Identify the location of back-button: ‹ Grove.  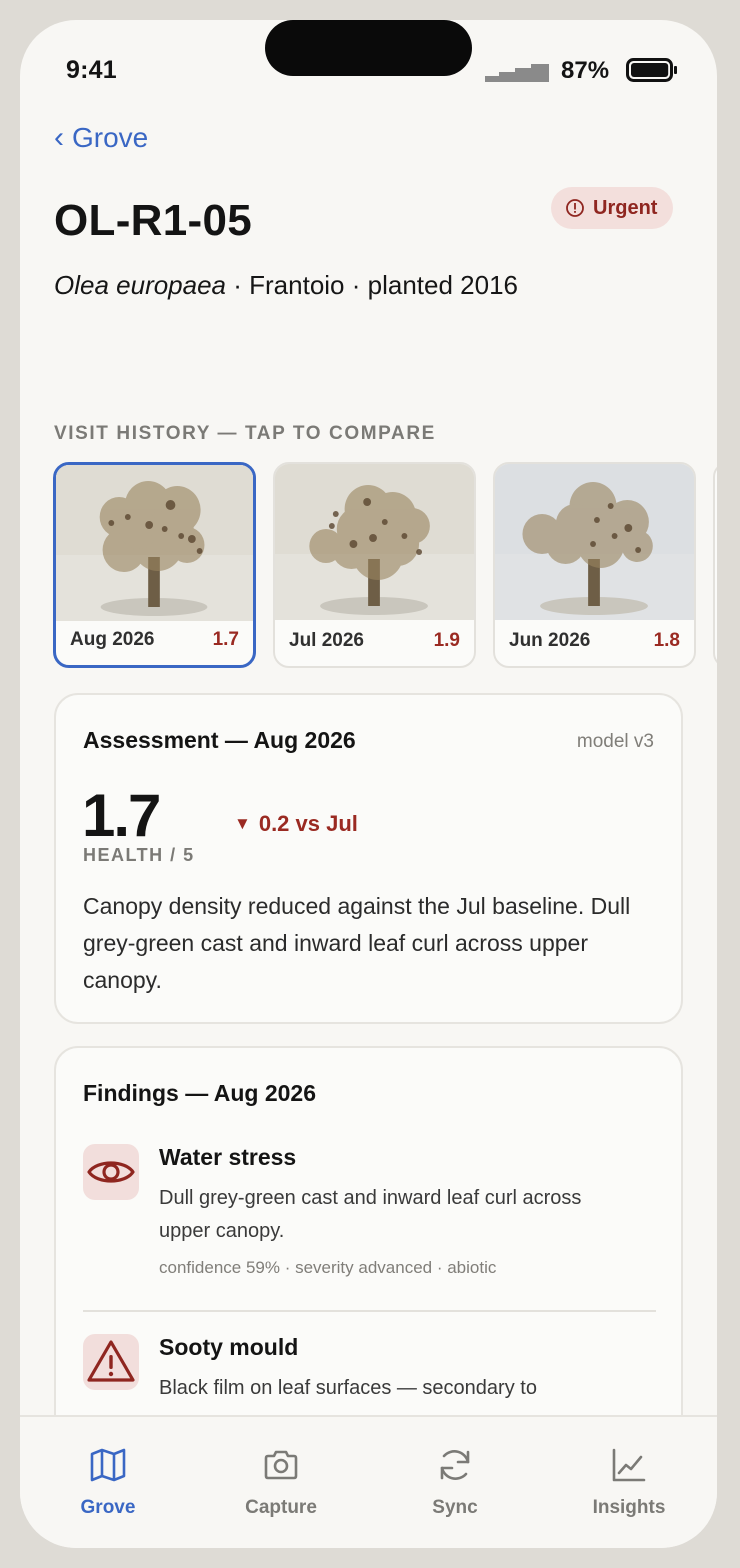
(101, 138).